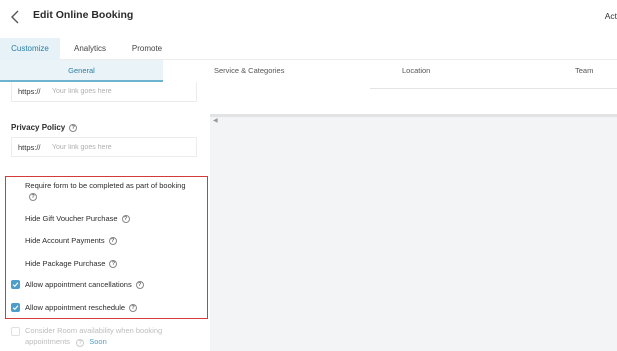  What do you see at coordinates (30, 49) in the screenshot?
I see `tab-customize: Customize` at bounding box center [30, 49].